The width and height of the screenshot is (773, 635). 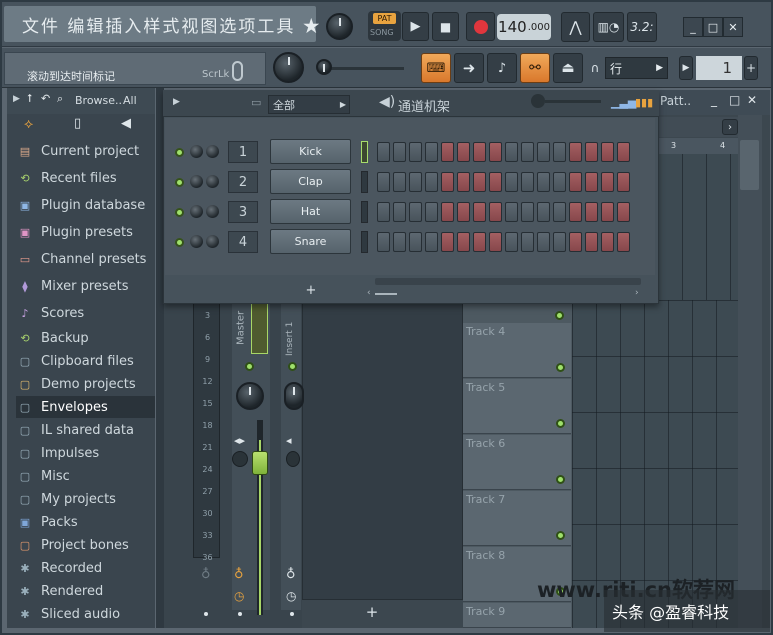 What do you see at coordinates (85, 430) in the screenshot?
I see `browser-item-il-shared-data: ▢ IL shared data` at bounding box center [85, 430].